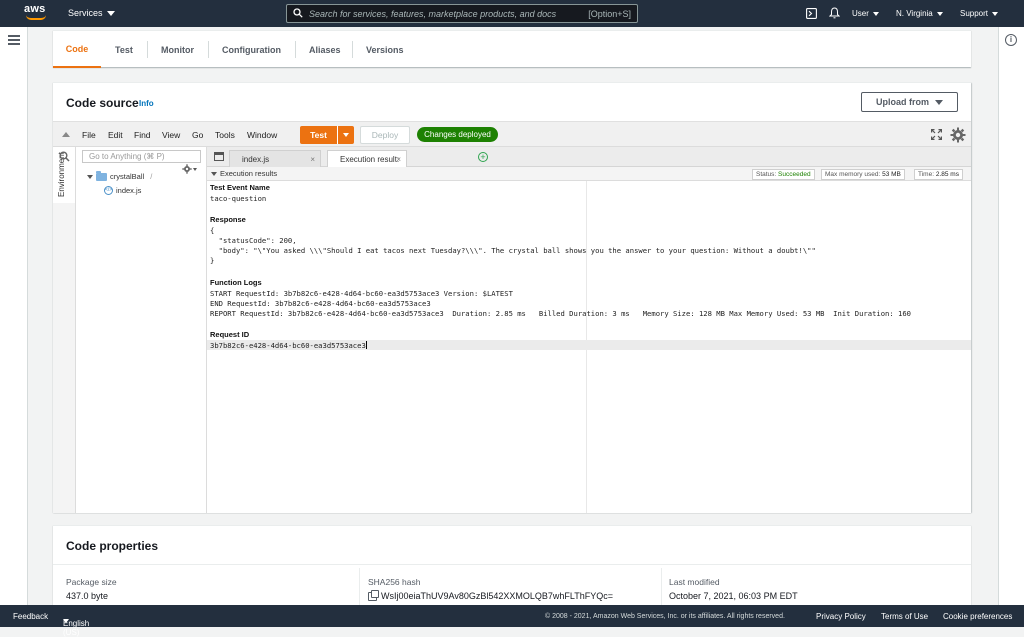 The image size is (1024, 637). Describe the element at coordinates (77, 49) in the screenshot. I see `tab-code: Code` at that location.